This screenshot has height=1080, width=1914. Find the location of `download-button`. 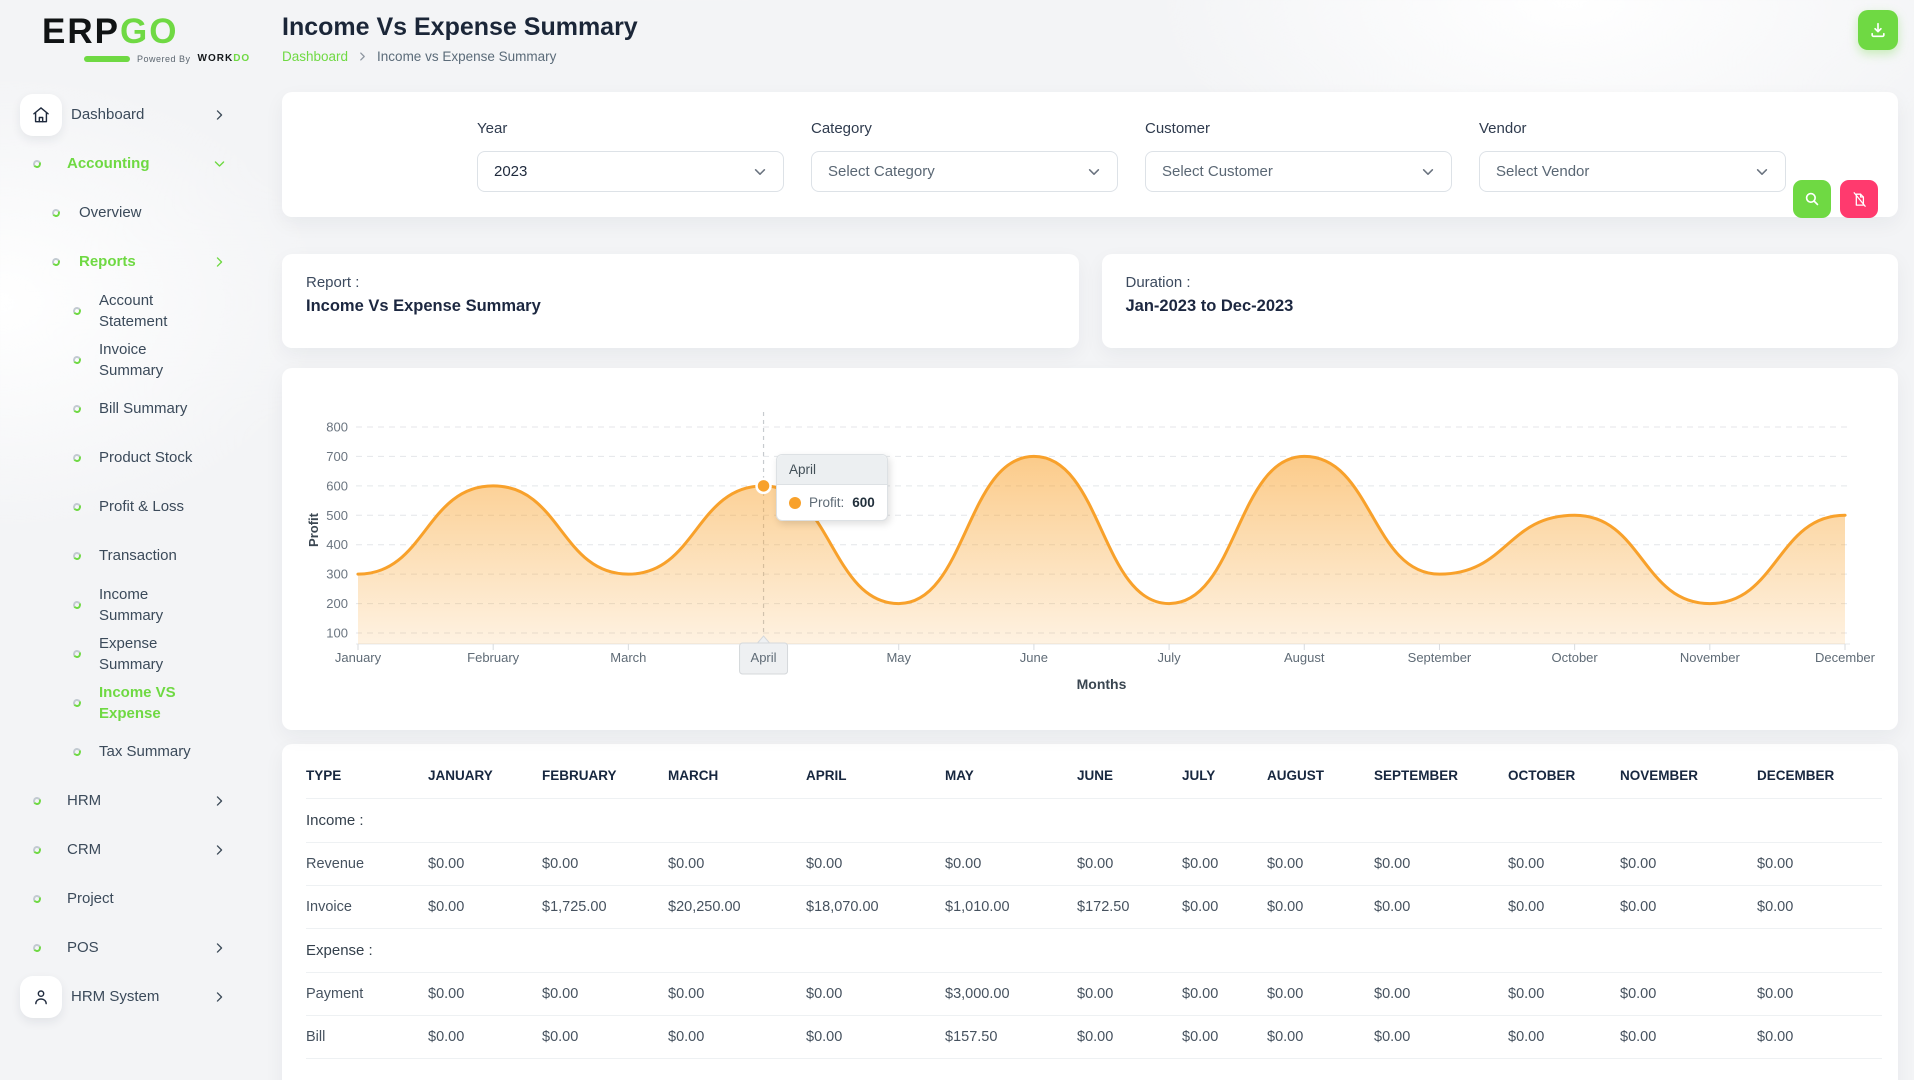

download-button is located at coordinates (1878, 30).